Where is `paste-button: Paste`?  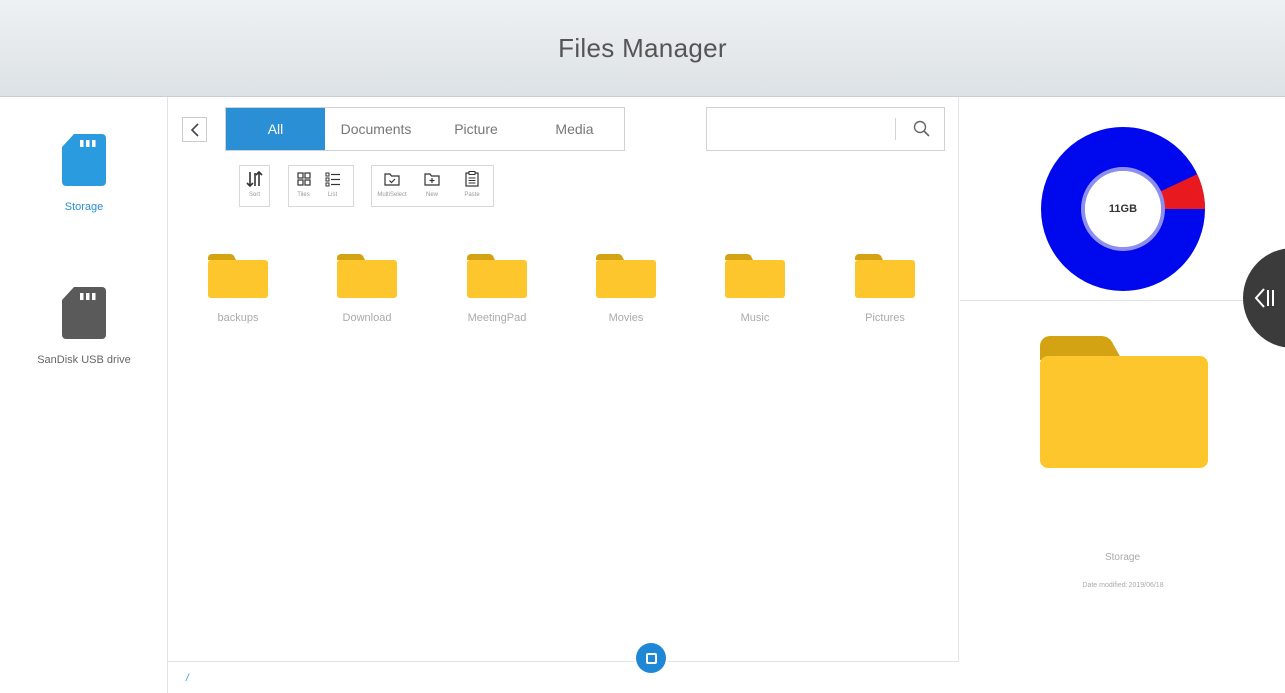 paste-button: Paste is located at coordinates (472, 186).